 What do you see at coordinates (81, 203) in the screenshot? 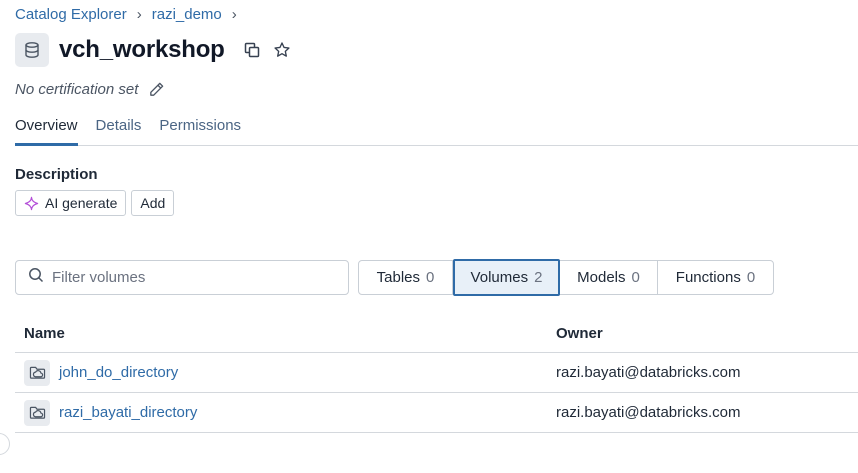
I see `ai-generate-label: AI generate` at bounding box center [81, 203].